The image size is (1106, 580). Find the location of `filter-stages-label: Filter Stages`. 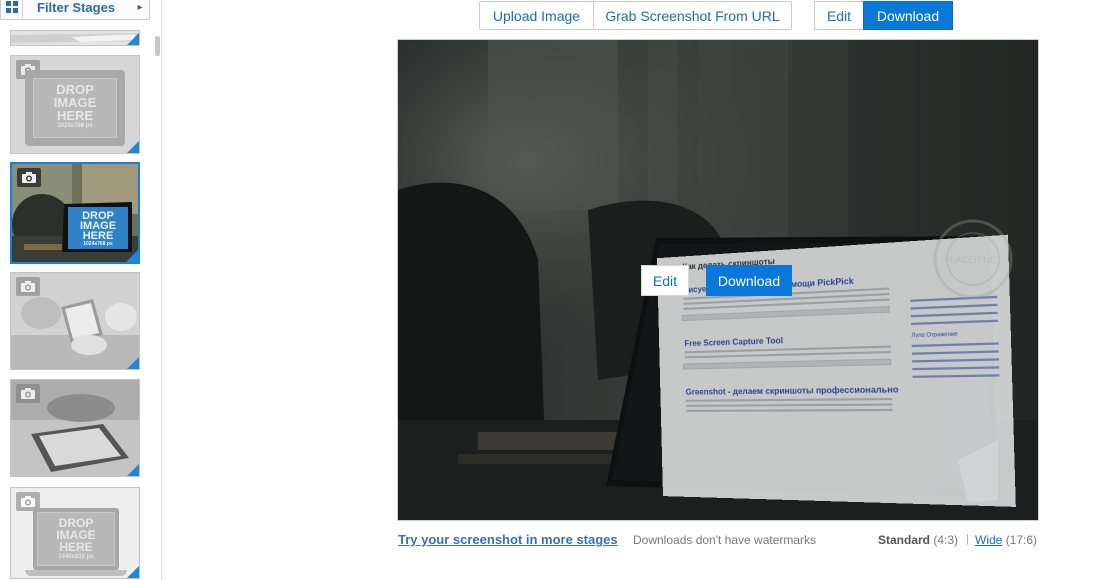

filter-stages-label: Filter Stages is located at coordinates (76, 7).